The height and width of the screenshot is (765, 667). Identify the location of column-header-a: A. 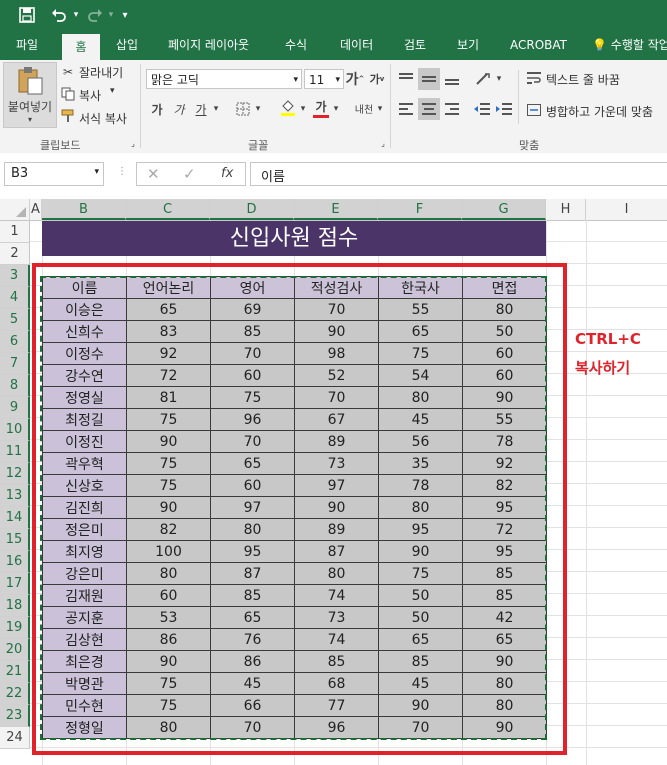
(36, 209).